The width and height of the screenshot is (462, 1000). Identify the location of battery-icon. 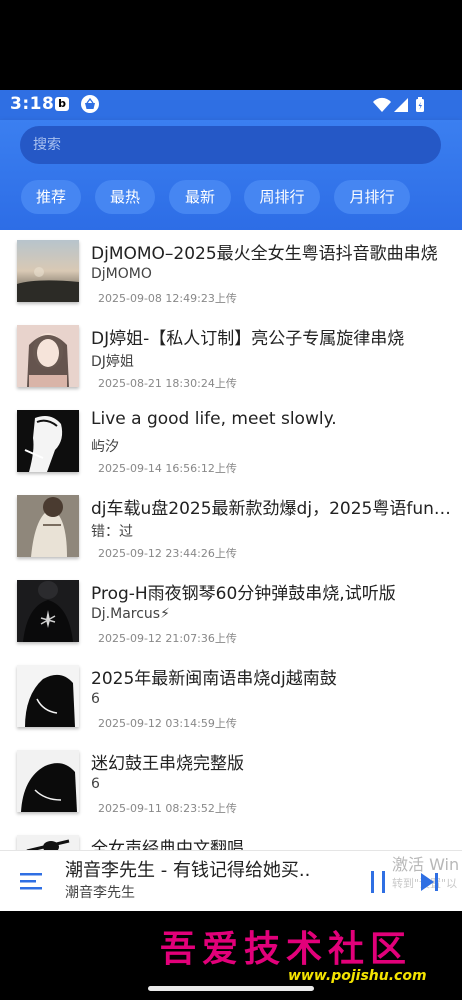
(420, 104).